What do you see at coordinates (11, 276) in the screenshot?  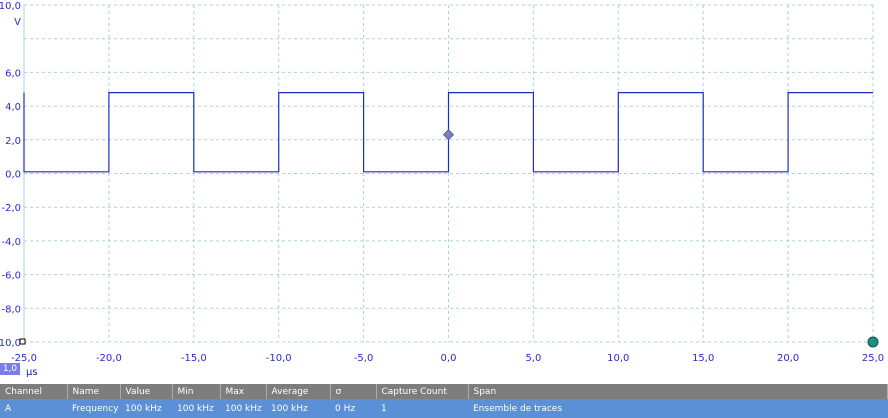 I see `y-tick-label: -6,0` at bounding box center [11, 276].